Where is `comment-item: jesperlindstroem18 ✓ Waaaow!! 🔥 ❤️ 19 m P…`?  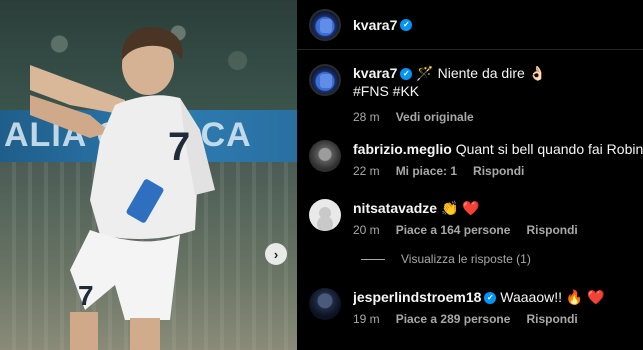
comment-item: jesperlindstroem18 ✓ Waaaow!! 🔥 ❤️ 19 m P… is located at coordinates (476, 307).